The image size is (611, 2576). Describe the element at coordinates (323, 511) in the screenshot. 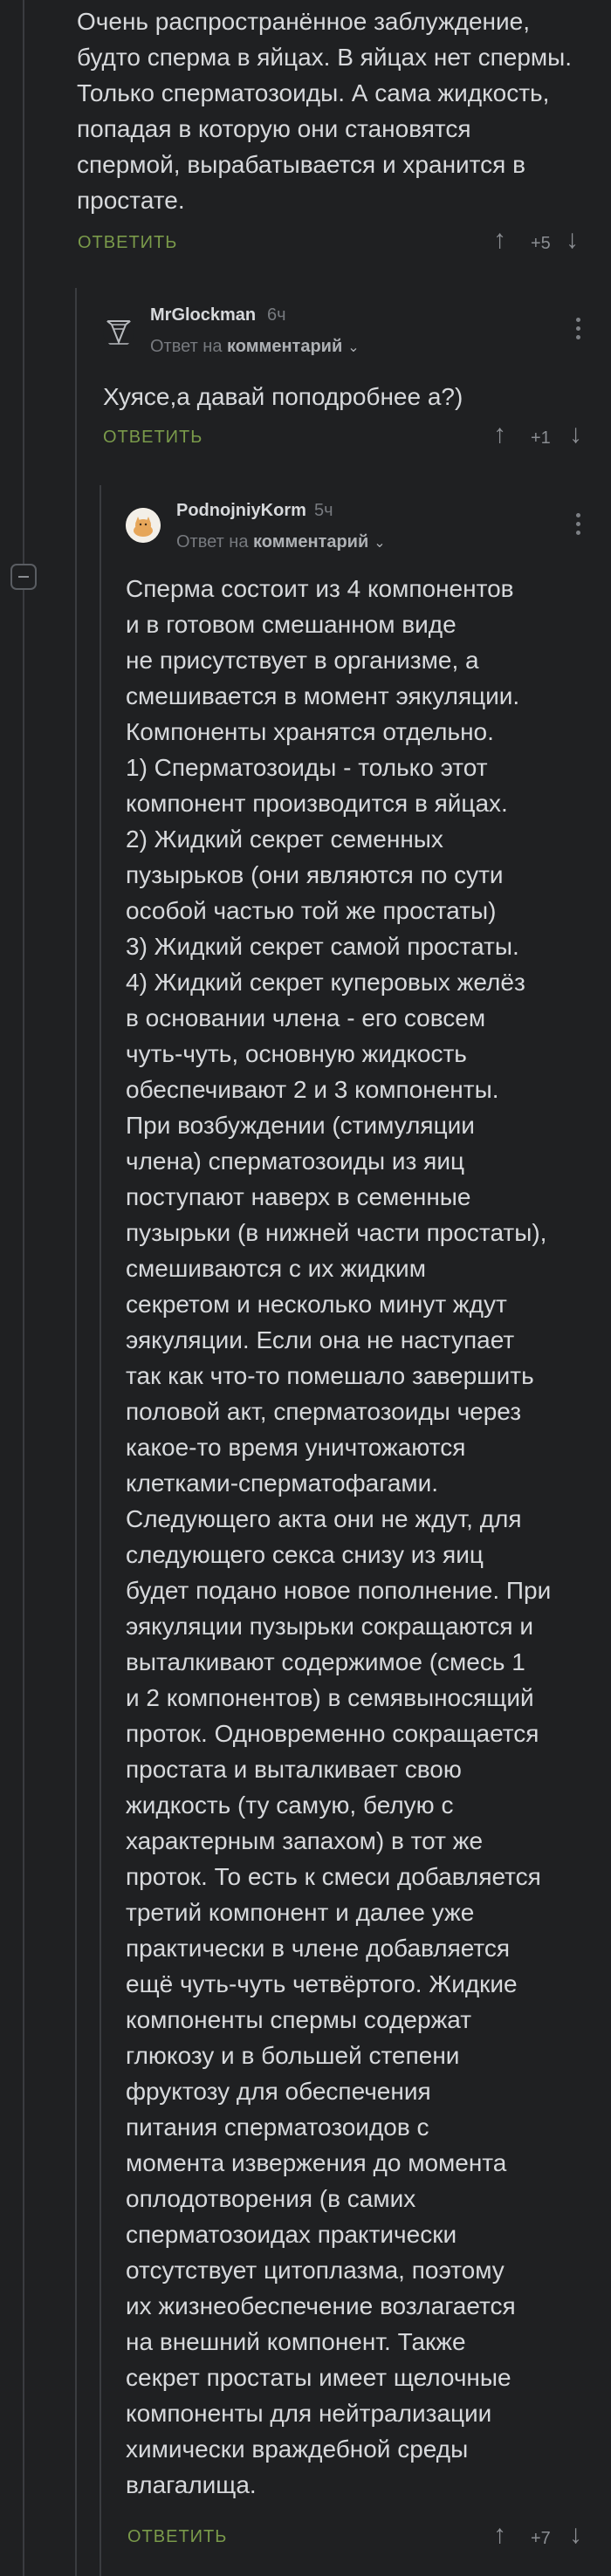

I see `comment-time: 5ч` at that location.